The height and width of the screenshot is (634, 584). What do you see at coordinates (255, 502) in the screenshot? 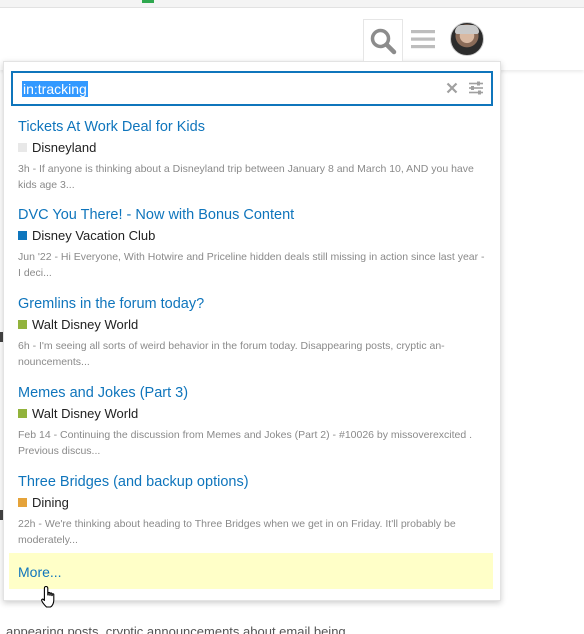
I see `result-category: Dining` at bounding box center [255, 502].